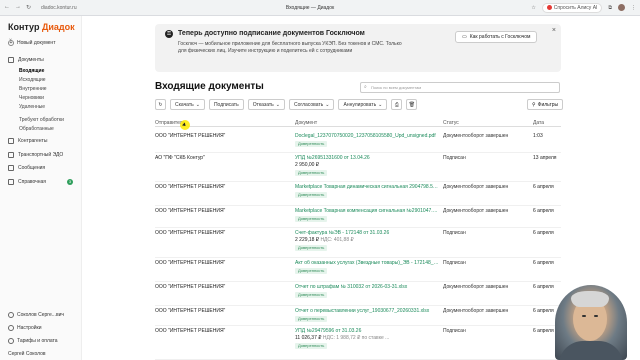 The image size is (640, 360). Describe the element at coordinates (306, 123) in the screenshot. I see `header-document: Документ` at that location.